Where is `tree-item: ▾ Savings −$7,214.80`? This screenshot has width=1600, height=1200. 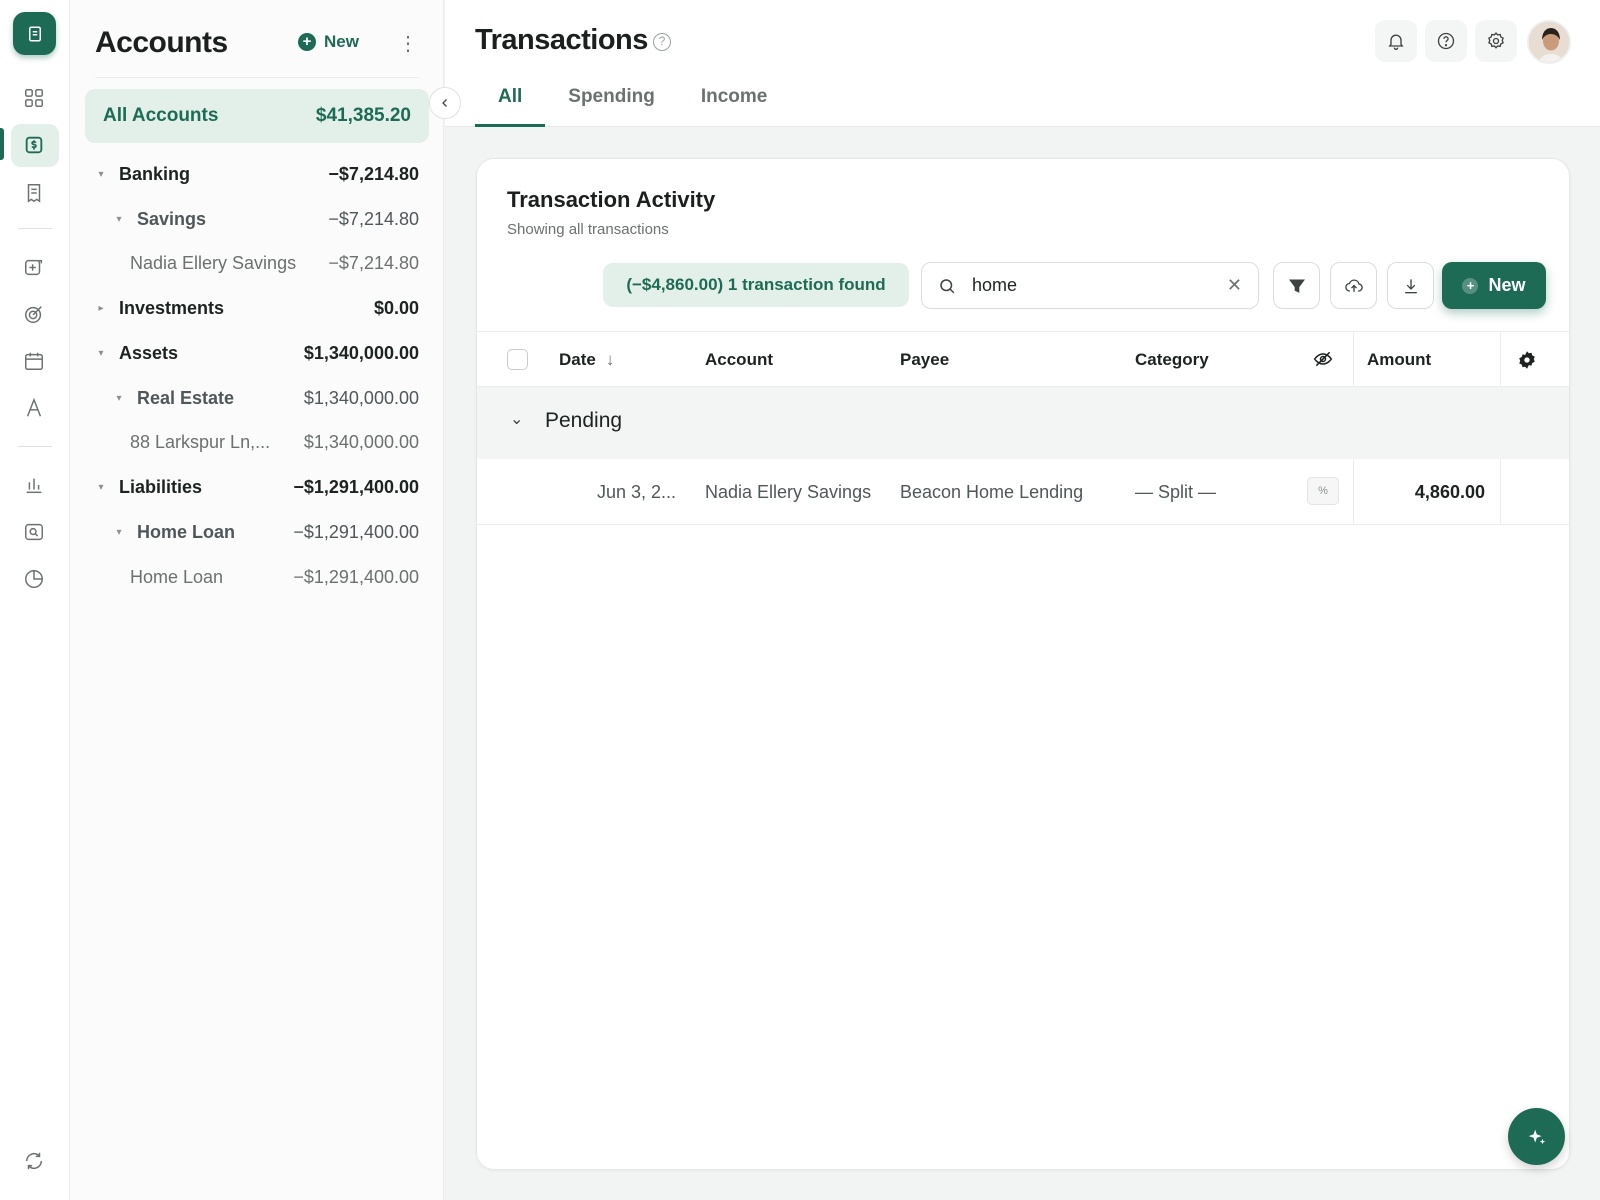 tree-item: ▾ Savings −$7,214.80 is located at coordinates (257, 219).